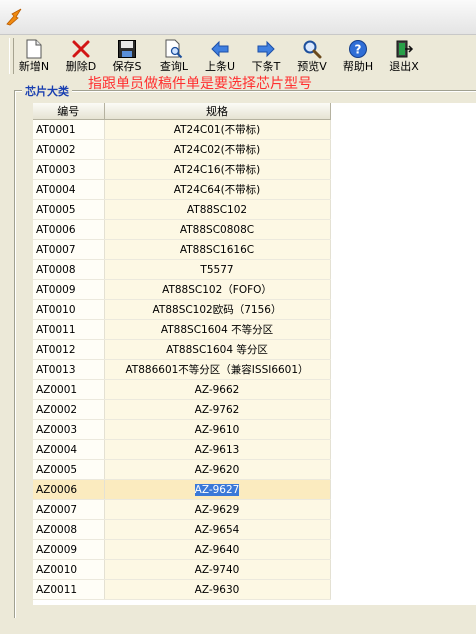 Image resolution: width=476 pixels, height=634 pixels. I want to click on table-row: AZ0006 AZ-9627, so click(182, 489).